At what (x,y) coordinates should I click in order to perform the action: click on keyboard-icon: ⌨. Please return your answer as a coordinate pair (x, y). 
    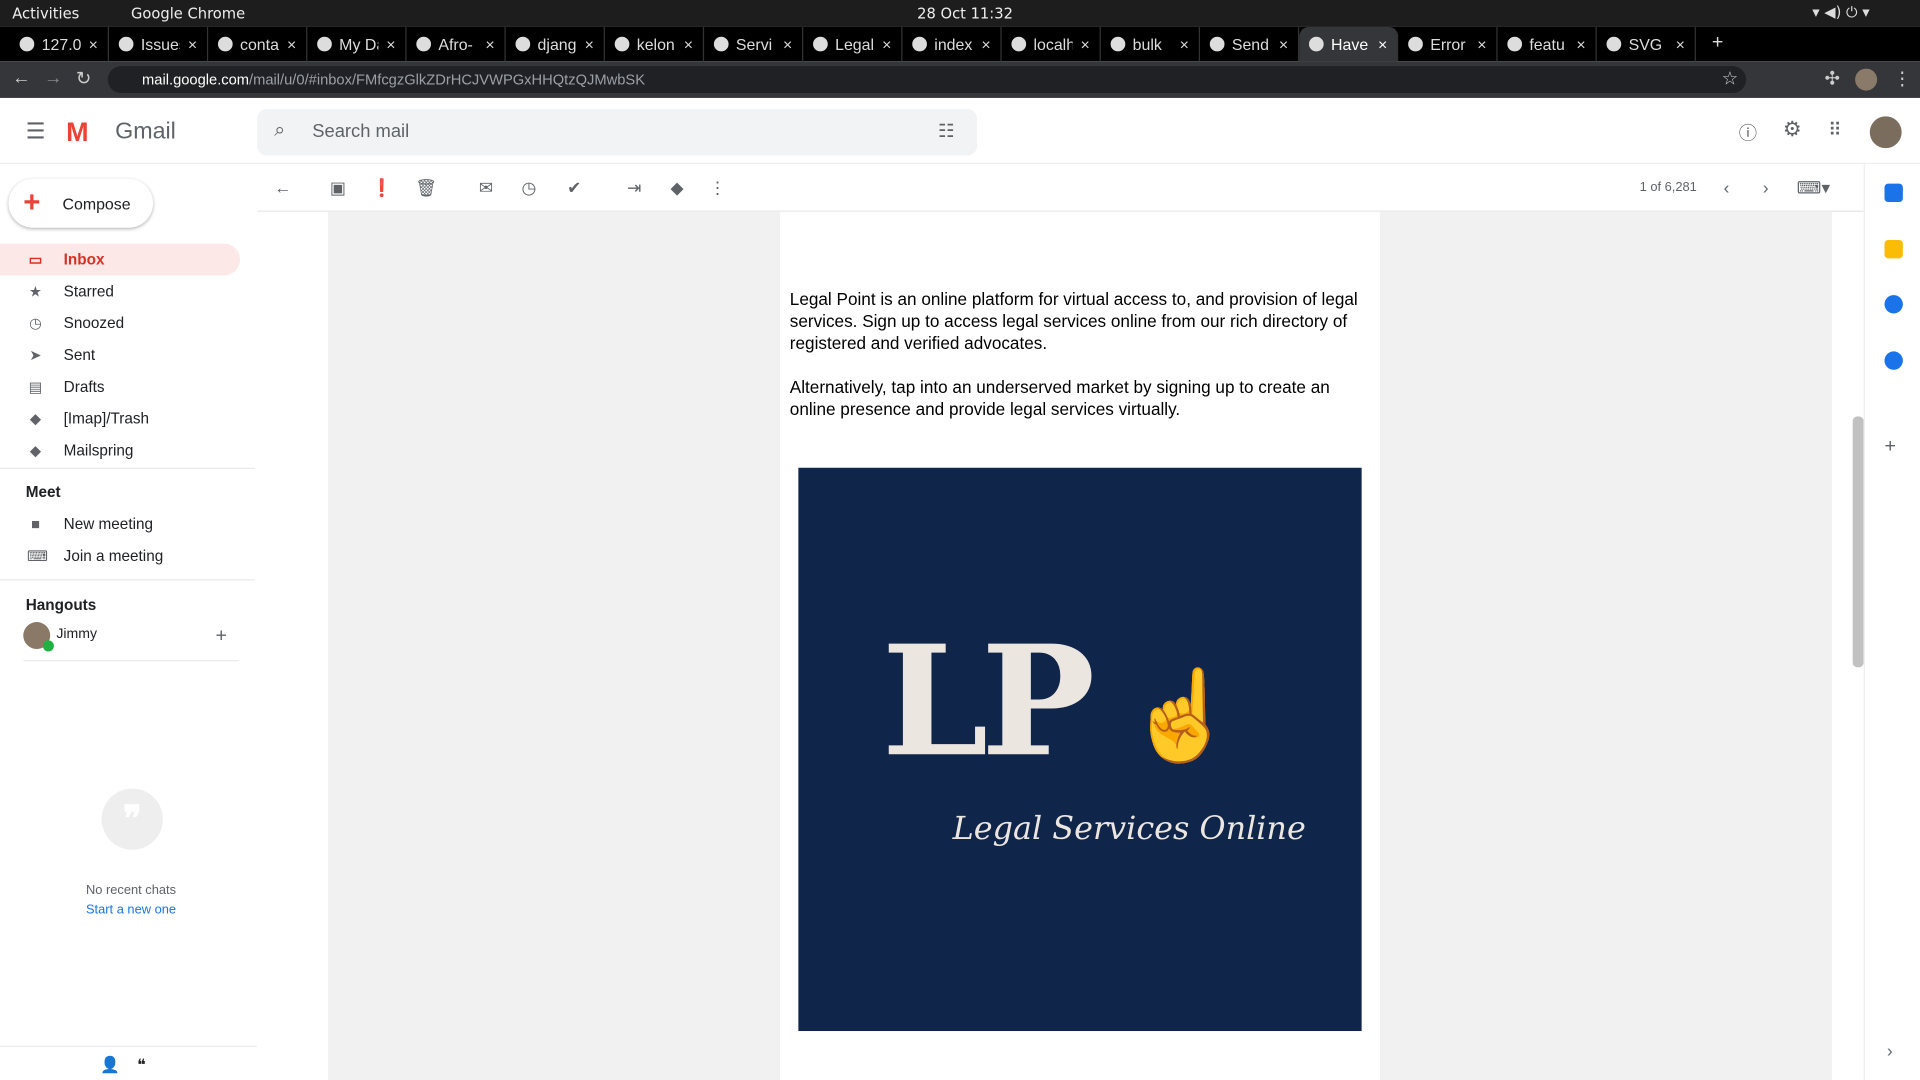
    Looking at the image, I should click on (37, 556).